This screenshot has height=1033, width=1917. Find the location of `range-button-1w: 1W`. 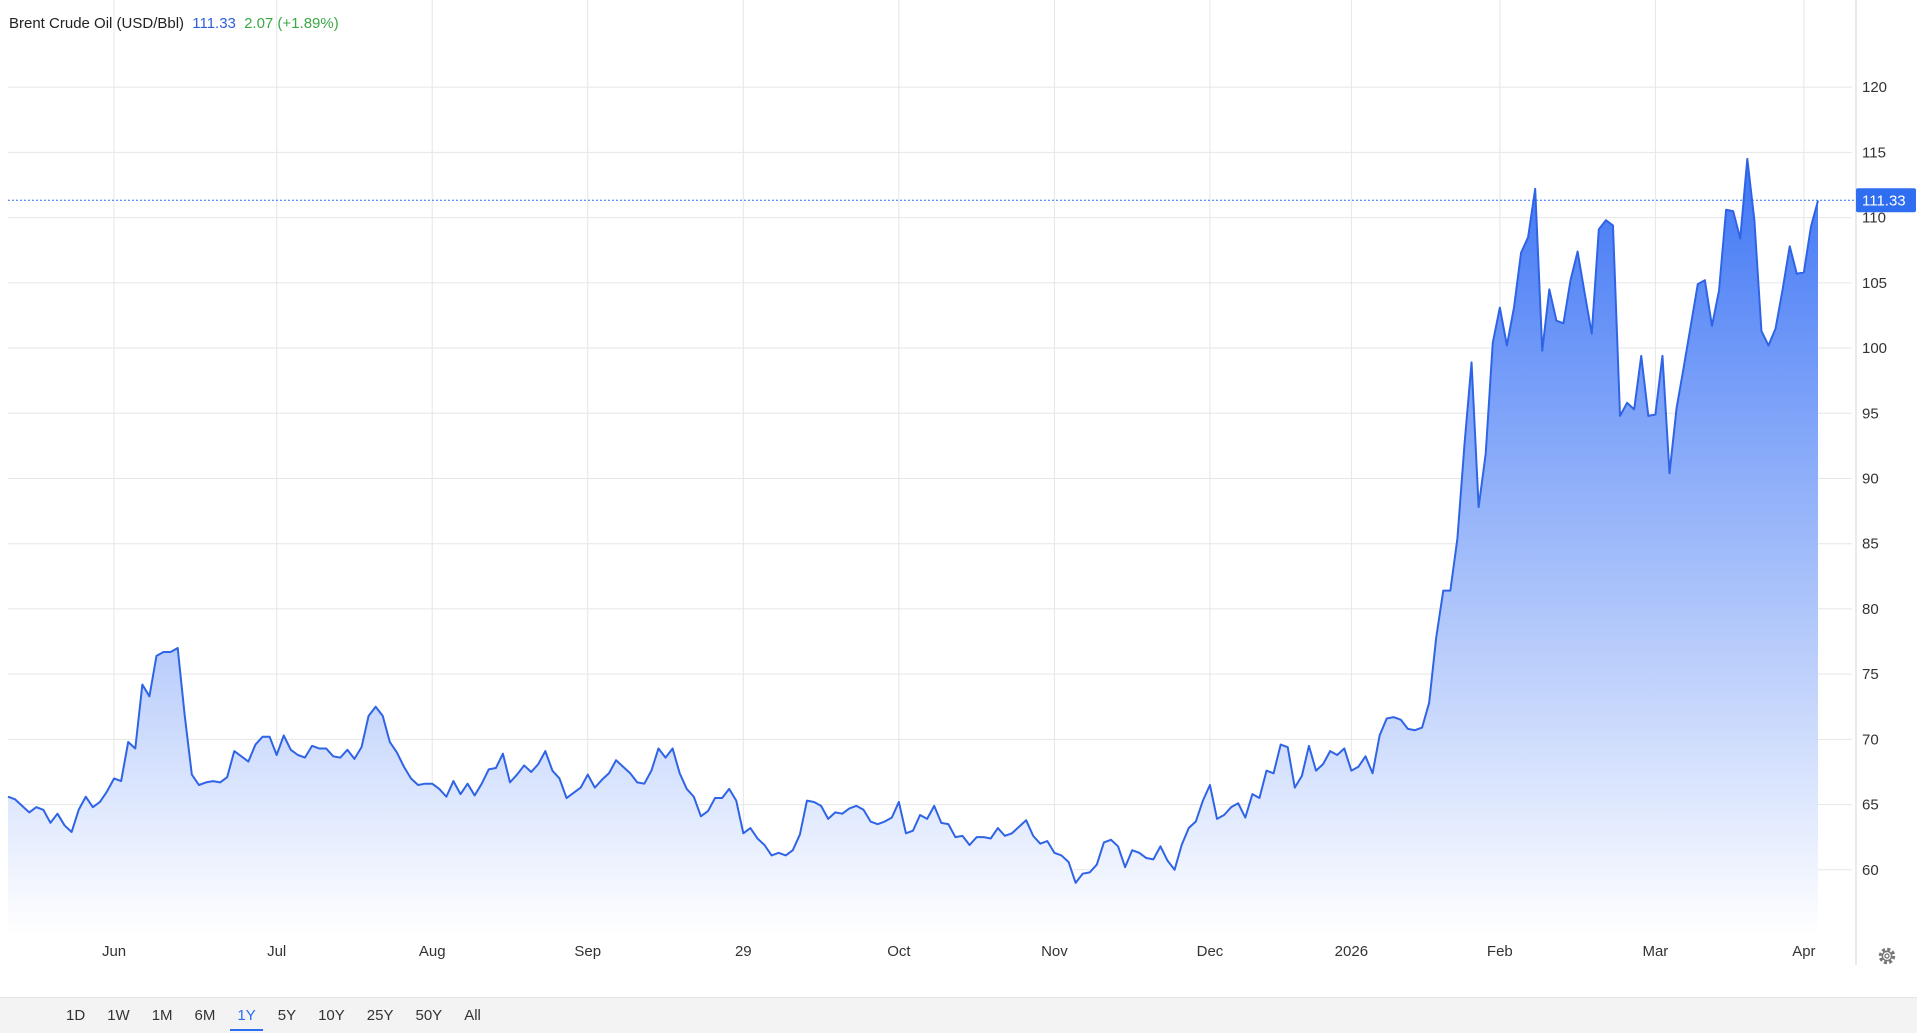

range-button-1w: 1W is located at coordinates (118, 1015).